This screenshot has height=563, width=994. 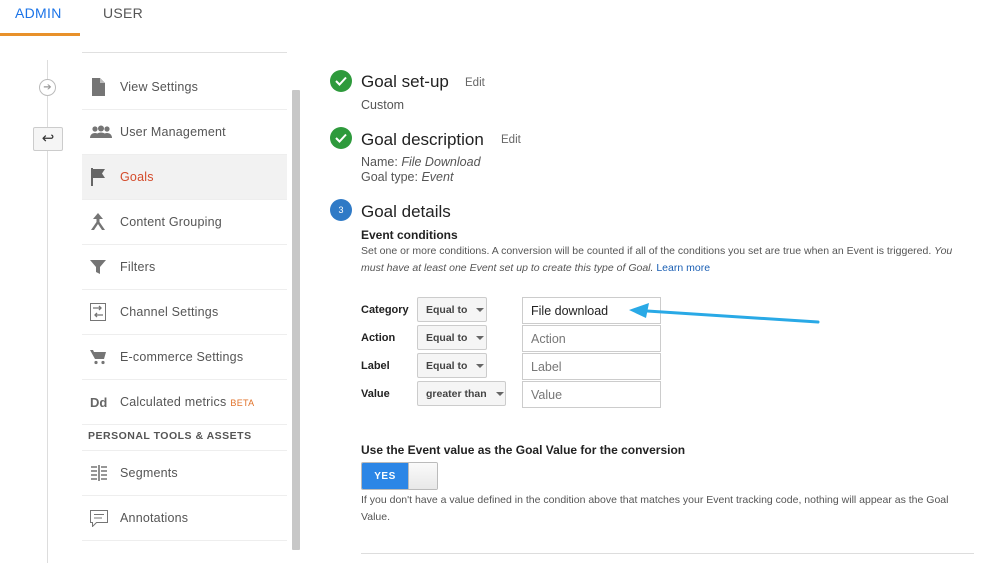 I want to click on sidebar-item-annotations: Annotations, so click(x=184, y=518).